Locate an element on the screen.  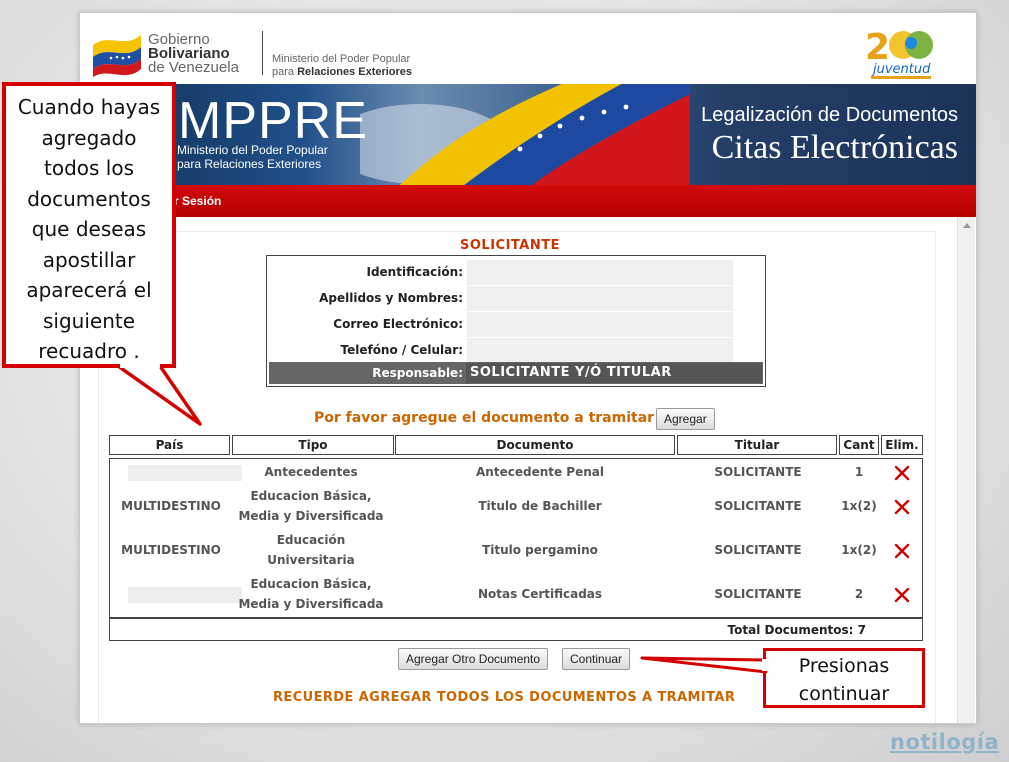
ministry-line-2: para Relaciones Exteriores is located at coordinates (342, 72).